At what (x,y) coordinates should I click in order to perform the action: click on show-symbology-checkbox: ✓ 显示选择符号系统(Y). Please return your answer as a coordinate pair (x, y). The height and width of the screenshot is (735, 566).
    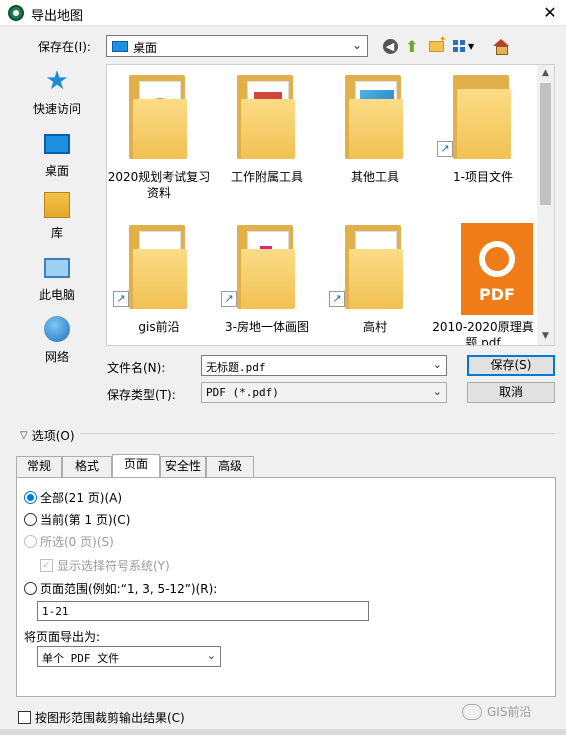
    Looking at the image, I should click on (105, 565).